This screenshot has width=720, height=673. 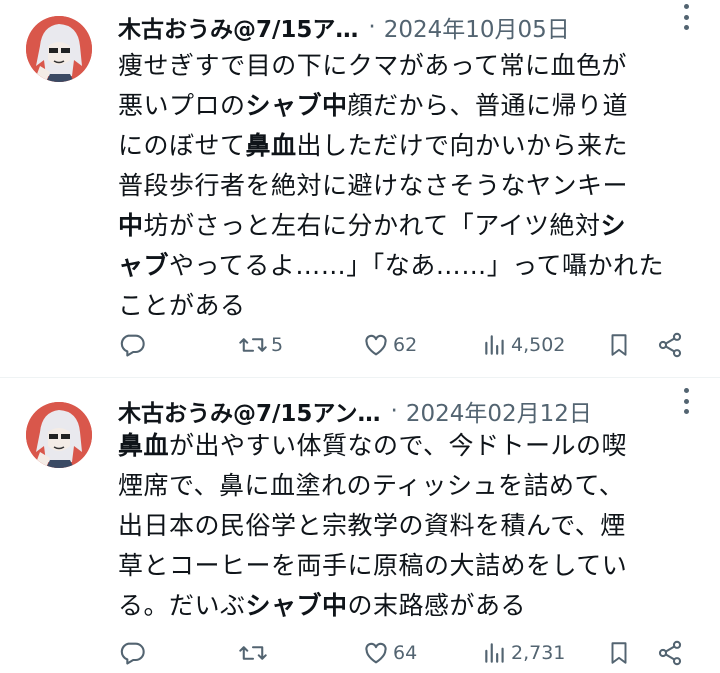 What do you see at coordinates (144, 265) in the screenshot?
I see `bold-highlight: ャブ` at bounding box center [144, 265].